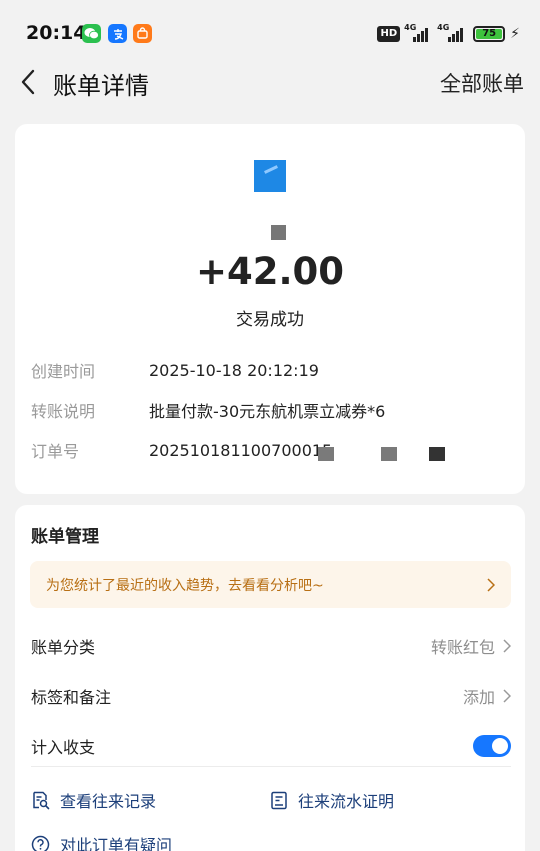  I want to click on order-question-link: 对此订单有疑问, so click(101, 841).